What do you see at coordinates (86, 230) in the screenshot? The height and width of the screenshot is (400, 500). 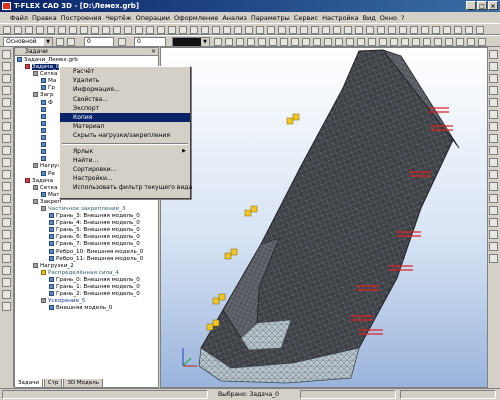 I see `tree-item: Грань_5: Внешняя модель_0` at bounding box center [86, 230].